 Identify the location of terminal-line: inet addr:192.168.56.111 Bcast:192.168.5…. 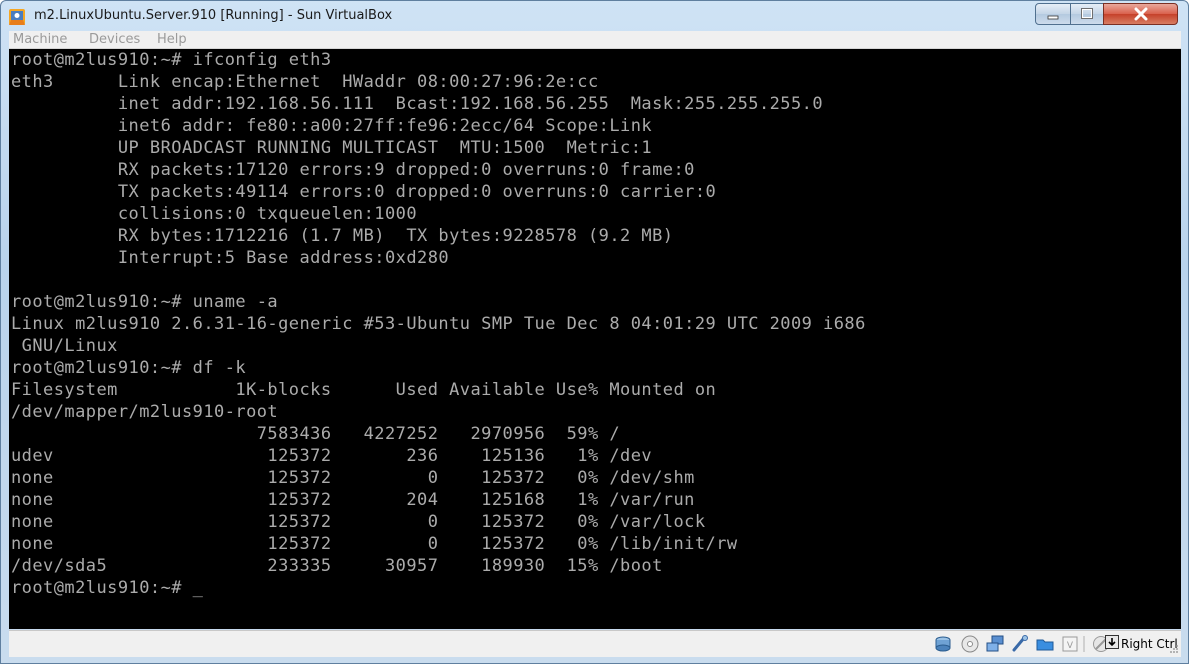
(417, 104).